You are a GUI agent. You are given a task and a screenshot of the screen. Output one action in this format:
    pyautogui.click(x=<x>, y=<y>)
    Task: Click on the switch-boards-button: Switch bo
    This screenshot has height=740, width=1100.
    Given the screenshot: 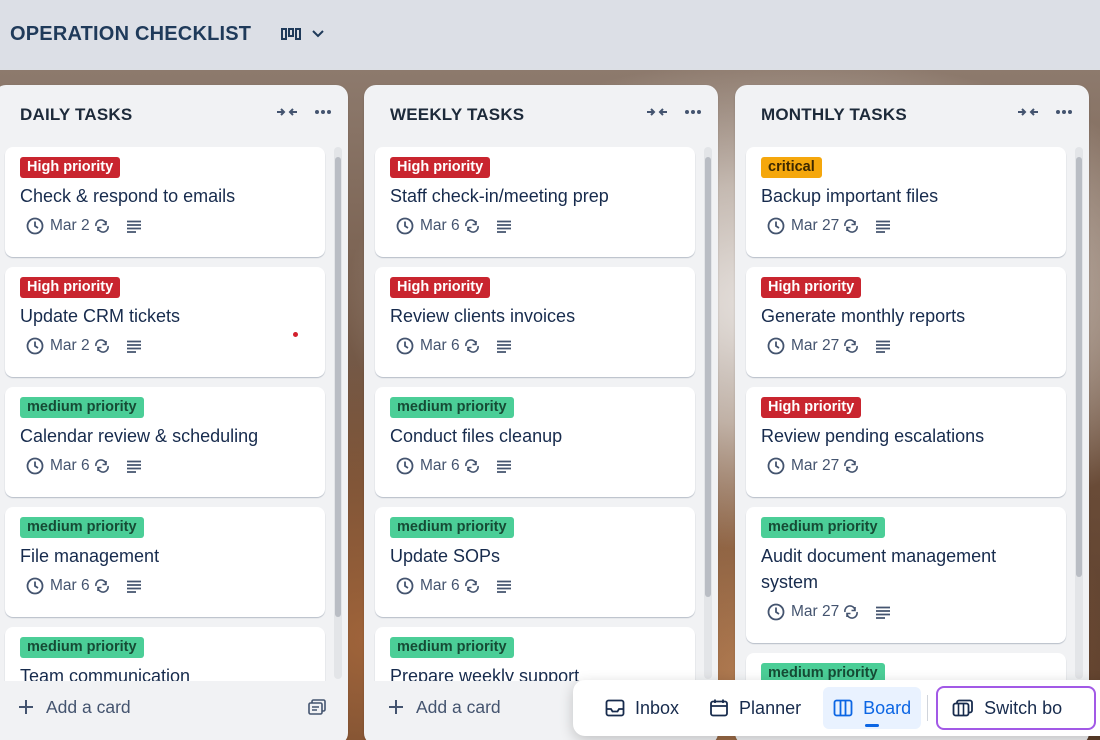 What is the action you would take?
    pyautogui.click(x=1016, y=708)
    